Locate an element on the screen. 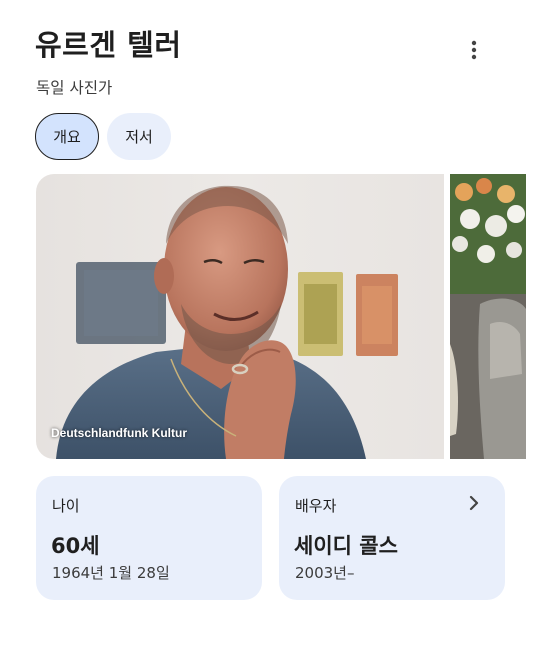 The height and width of the screenshot is (647, 536). secondary-photo is located at coordinates (488, 316).